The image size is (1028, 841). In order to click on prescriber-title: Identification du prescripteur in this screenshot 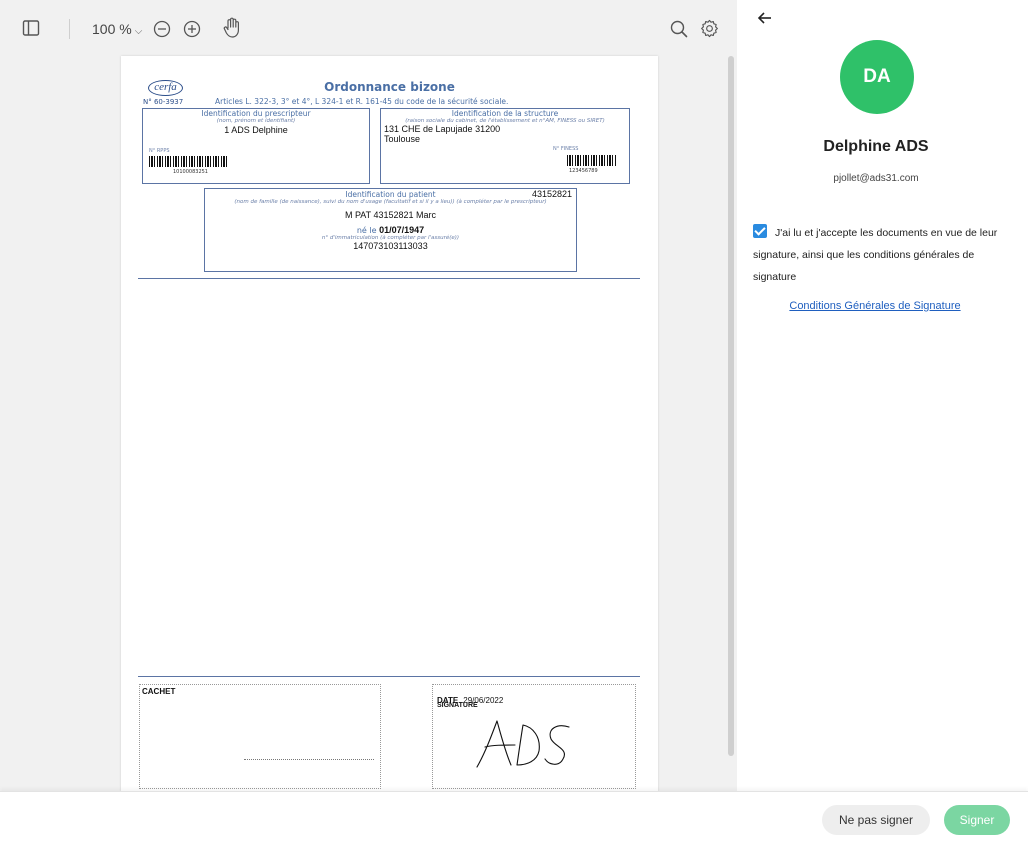, I will do `click(256, 113)`.